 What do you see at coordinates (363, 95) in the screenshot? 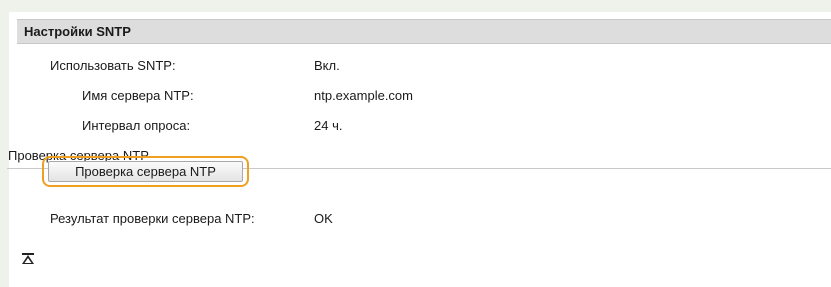
I see `ntp-server-name-value: ntp.example.com` at bounding box center [363, 95].